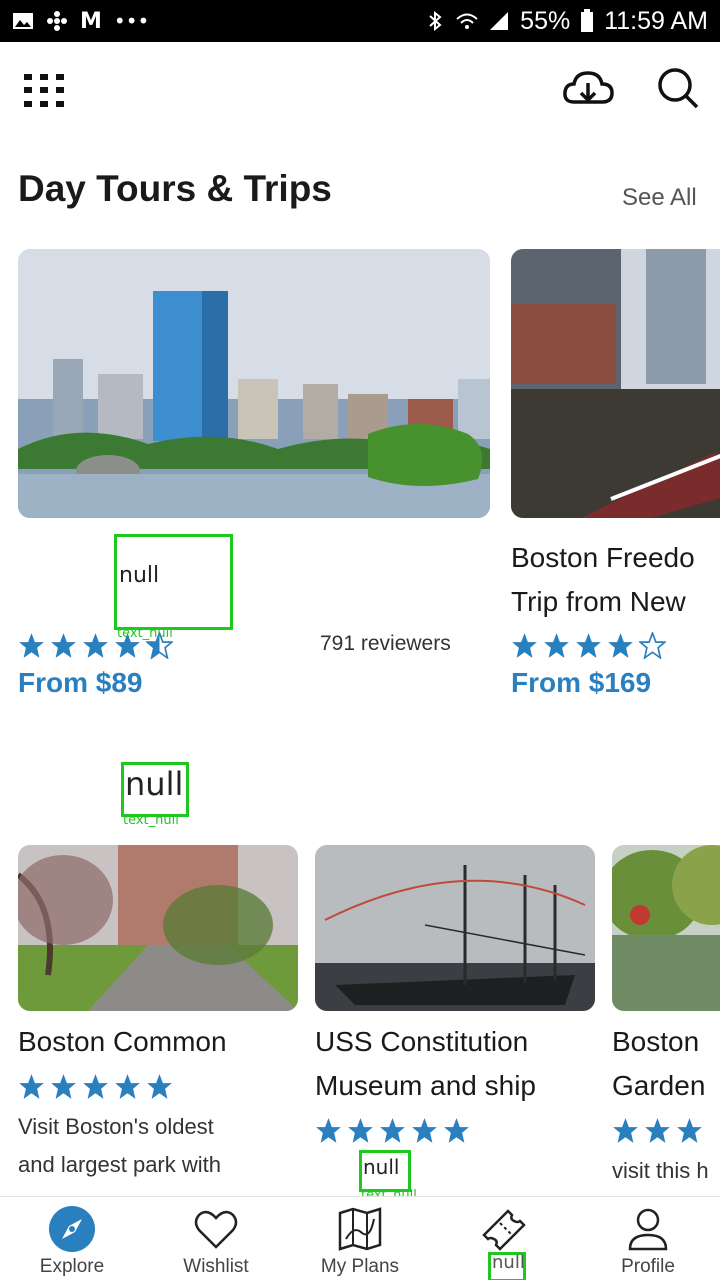 This screenshot has width=720, height=1280. I want to click on grid-icon, so click(44, 91).